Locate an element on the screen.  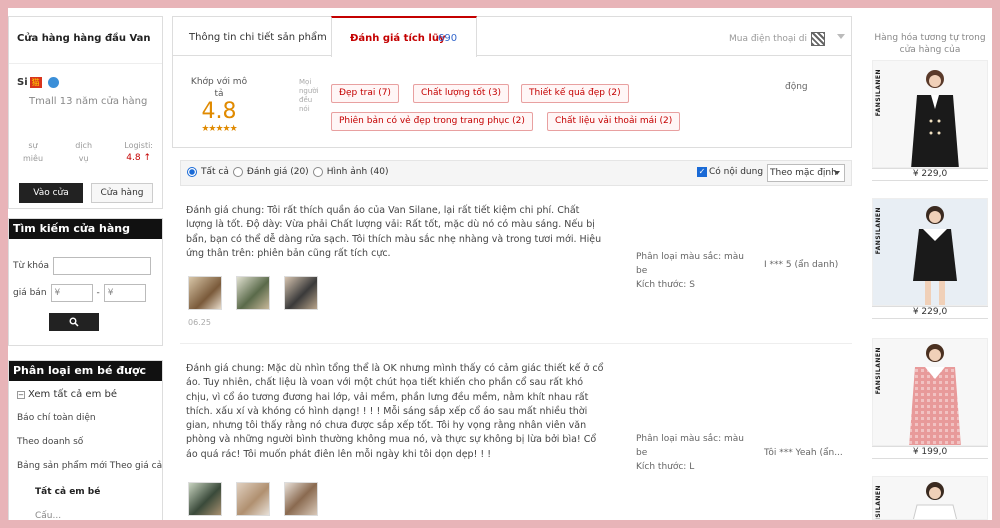
search-icon is located at coordinates (74, 322).